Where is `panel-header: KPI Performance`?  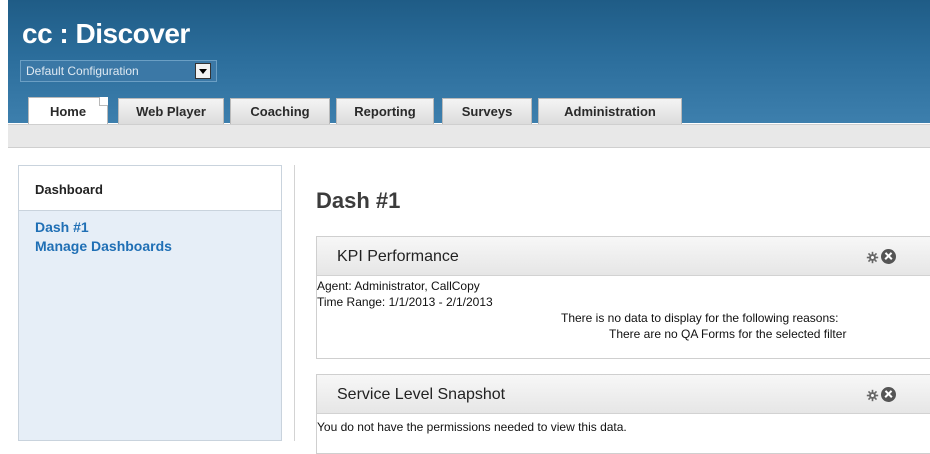 panel-header: KPI Performance is located at coordinates (623, 256).